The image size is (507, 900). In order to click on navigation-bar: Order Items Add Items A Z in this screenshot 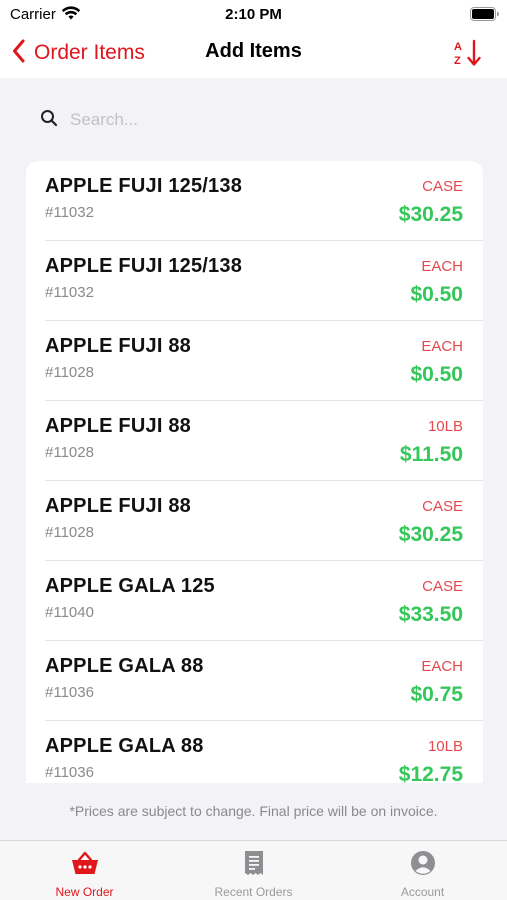, I will do `click(253, 53)`.